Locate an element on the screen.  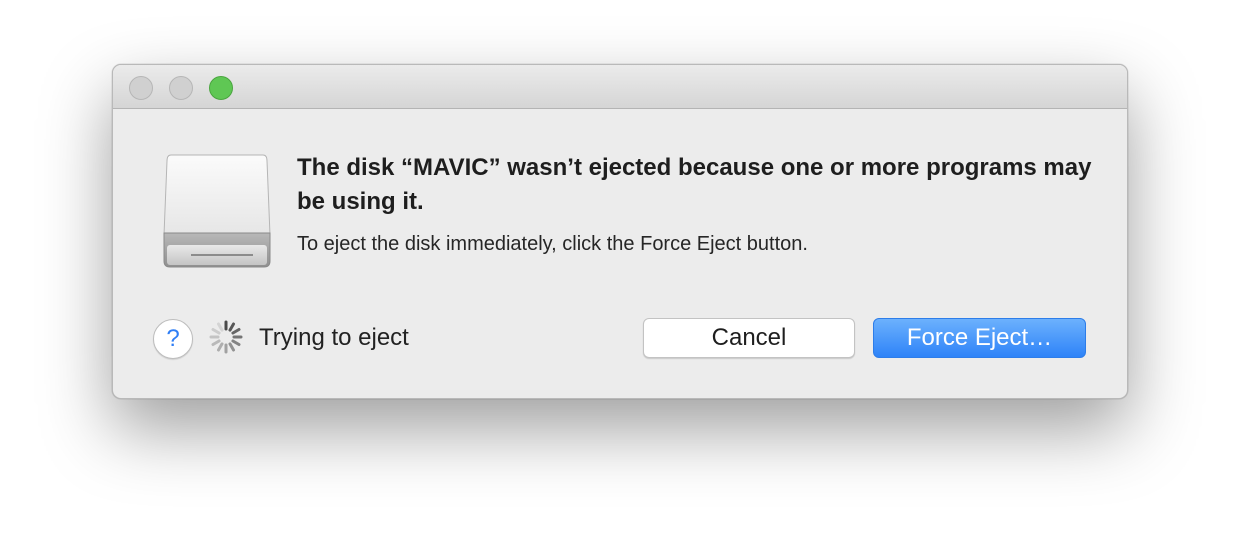
cancel-button: Cancel is located at coordinates (749, 338).